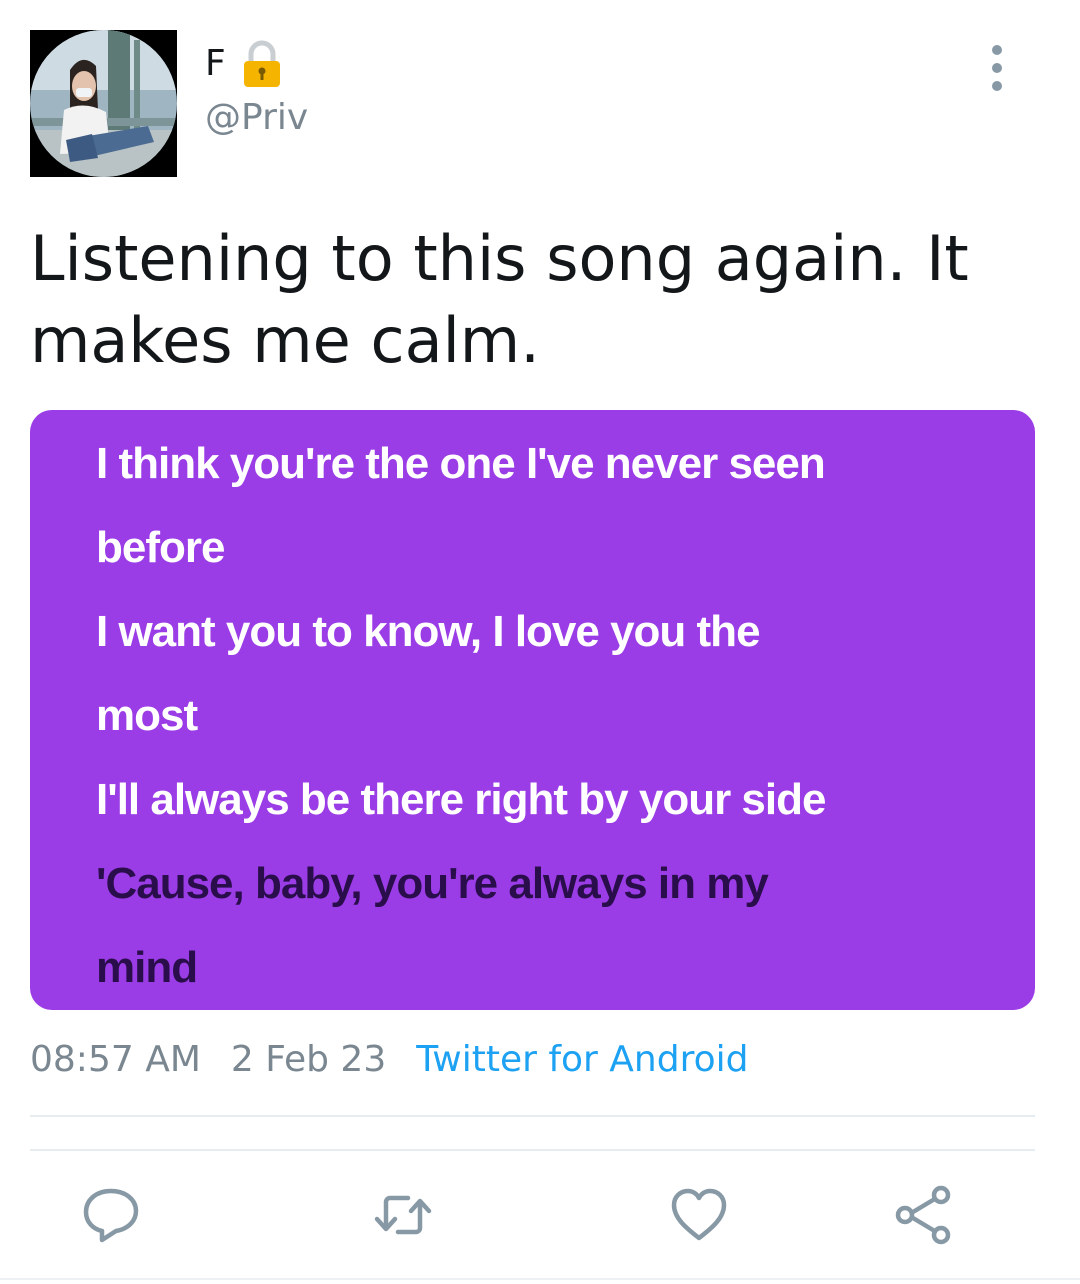  I want to click on share-button, so click(923, 1215).